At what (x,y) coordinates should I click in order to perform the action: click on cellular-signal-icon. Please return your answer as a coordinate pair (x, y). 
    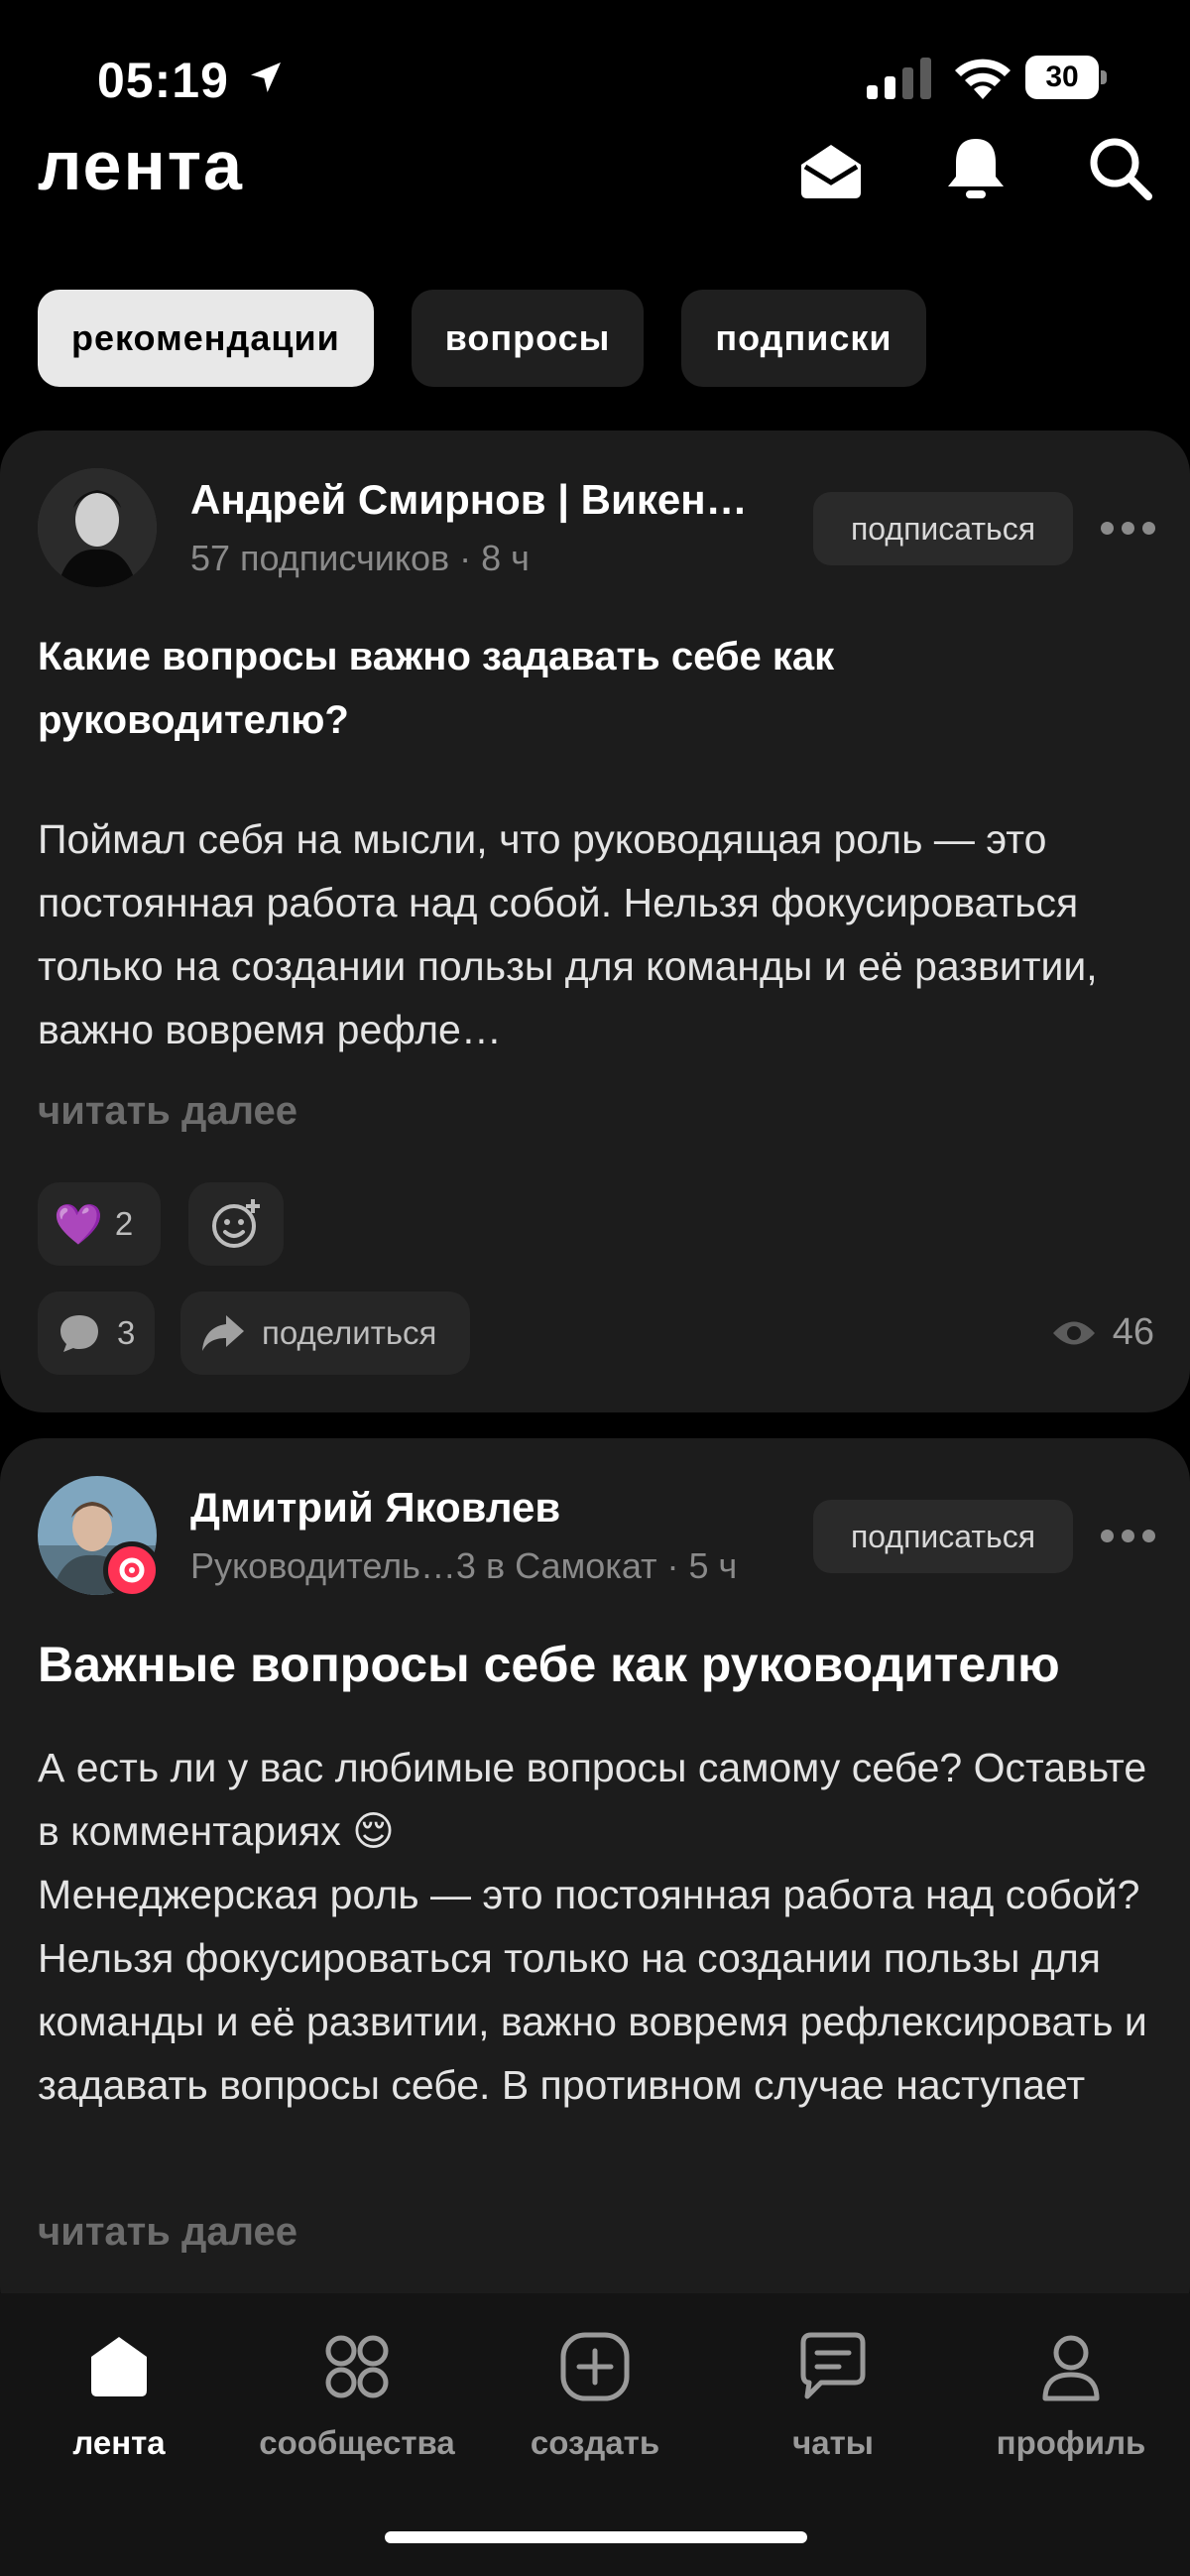
    Looking at the image, I should click on (899, 78).